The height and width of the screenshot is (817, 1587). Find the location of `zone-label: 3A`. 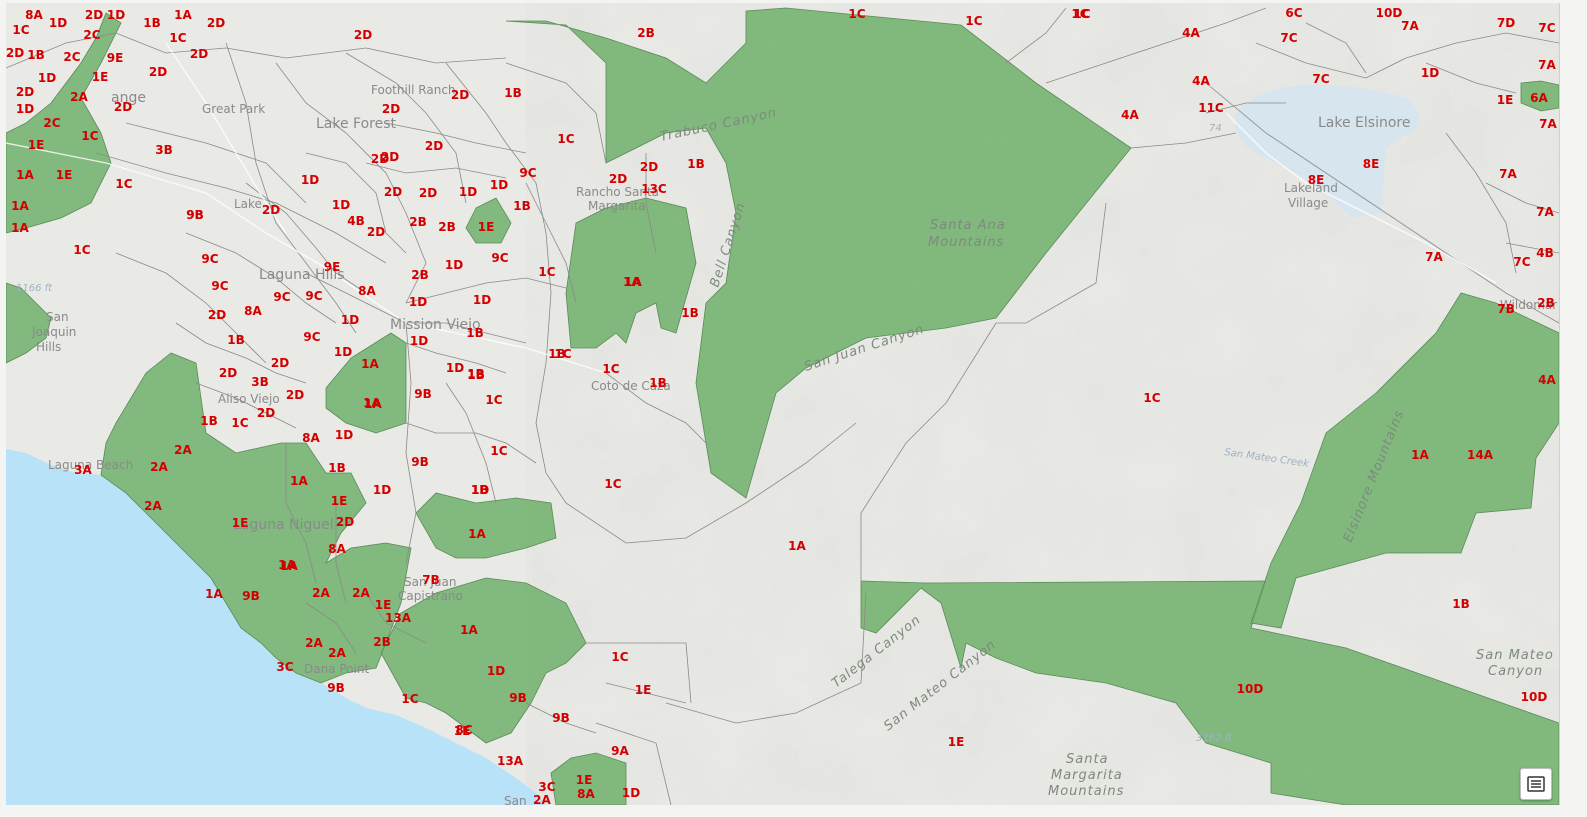

zone-label: 3A is located at coordinates (83, 470).